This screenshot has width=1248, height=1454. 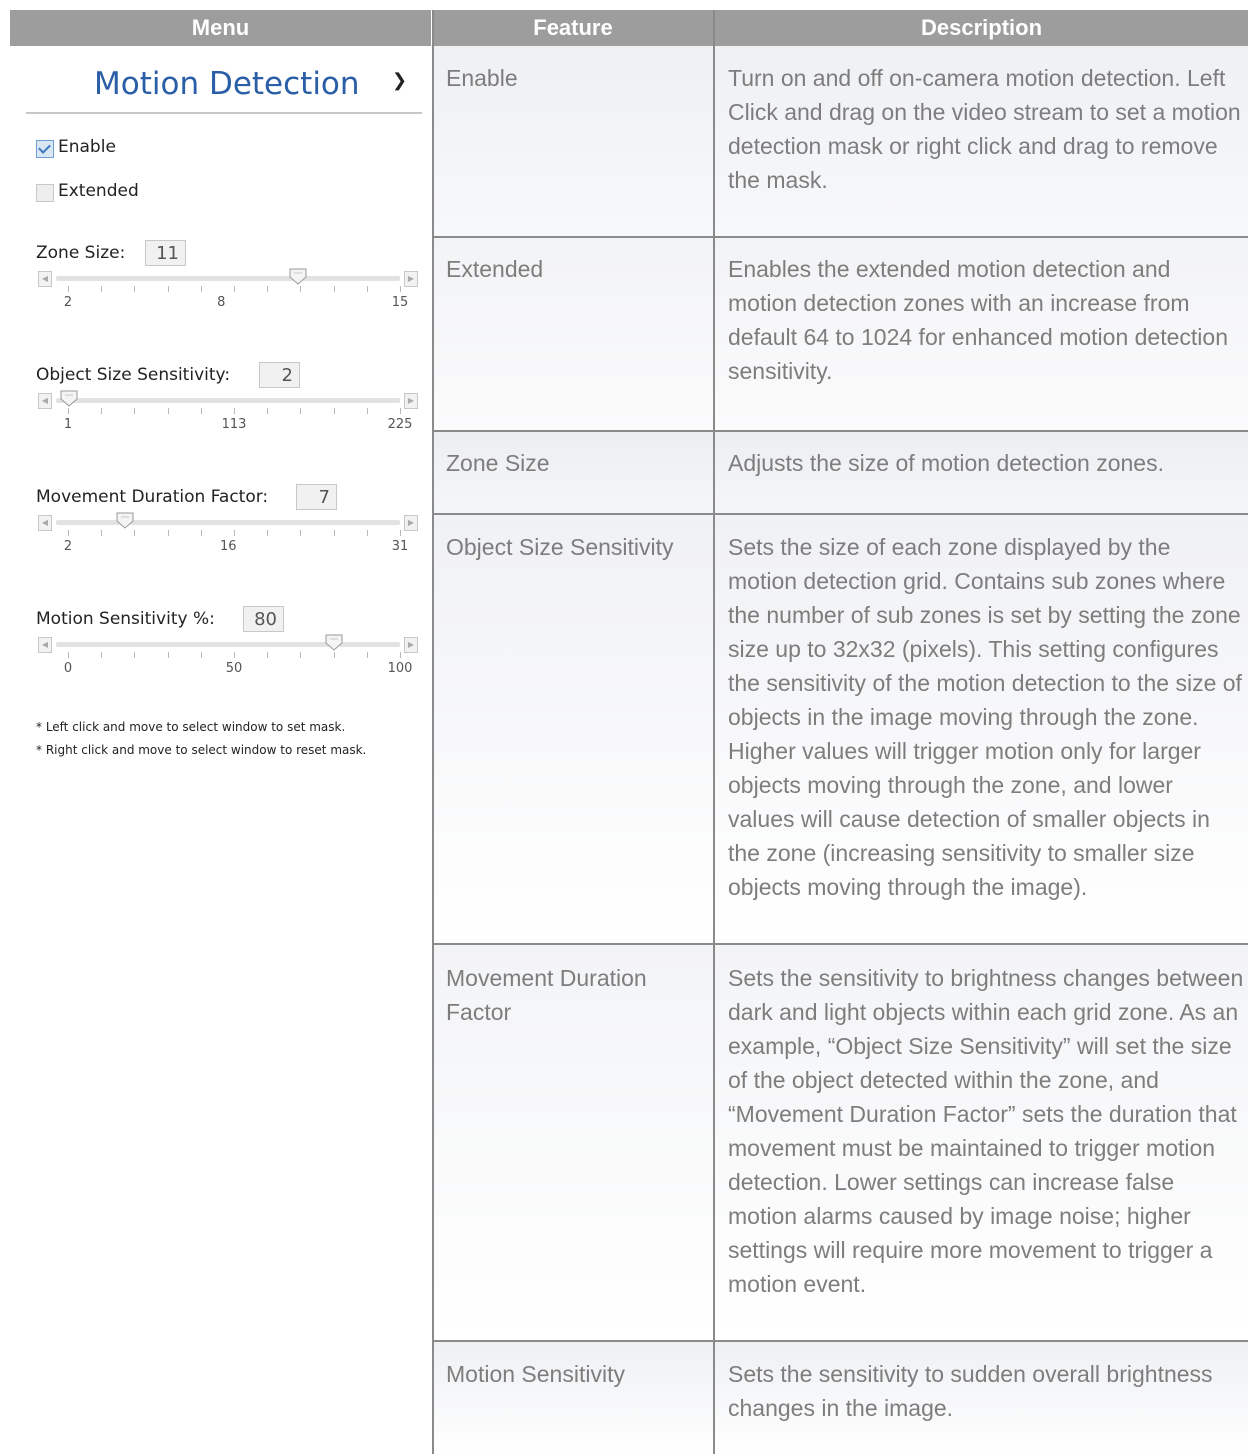 I want to click on slider-tick-label: 113, so click(x=234, y=424).